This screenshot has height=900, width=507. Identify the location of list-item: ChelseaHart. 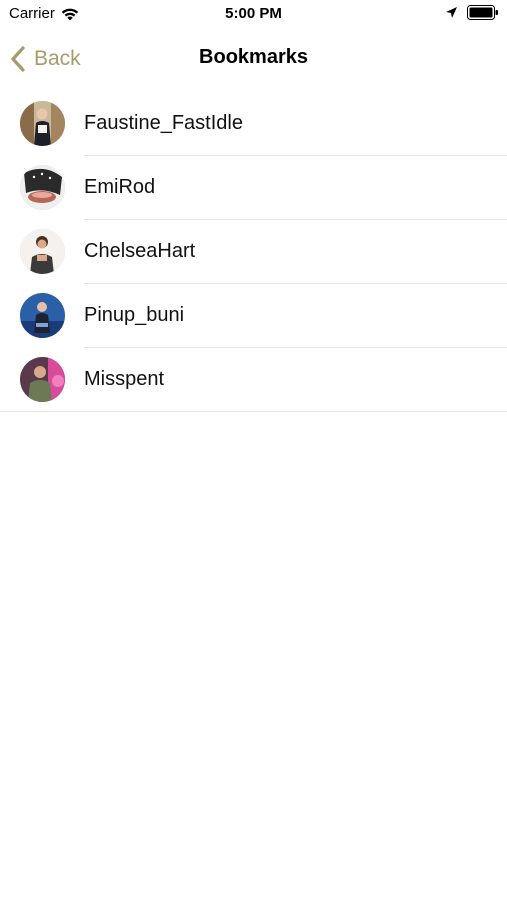
(253, 252).